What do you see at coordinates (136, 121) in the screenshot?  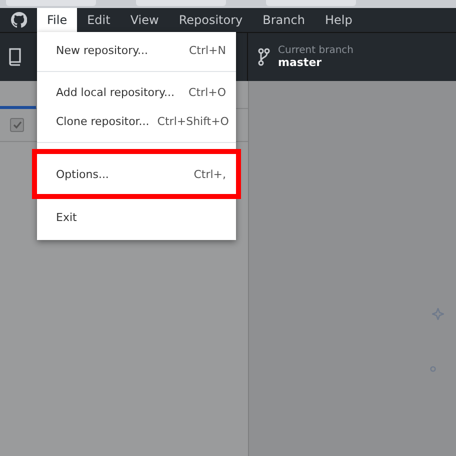 I see `menu-item: Clone repositor... Ctrl+Shift+O` at bounding box center [136, 121].